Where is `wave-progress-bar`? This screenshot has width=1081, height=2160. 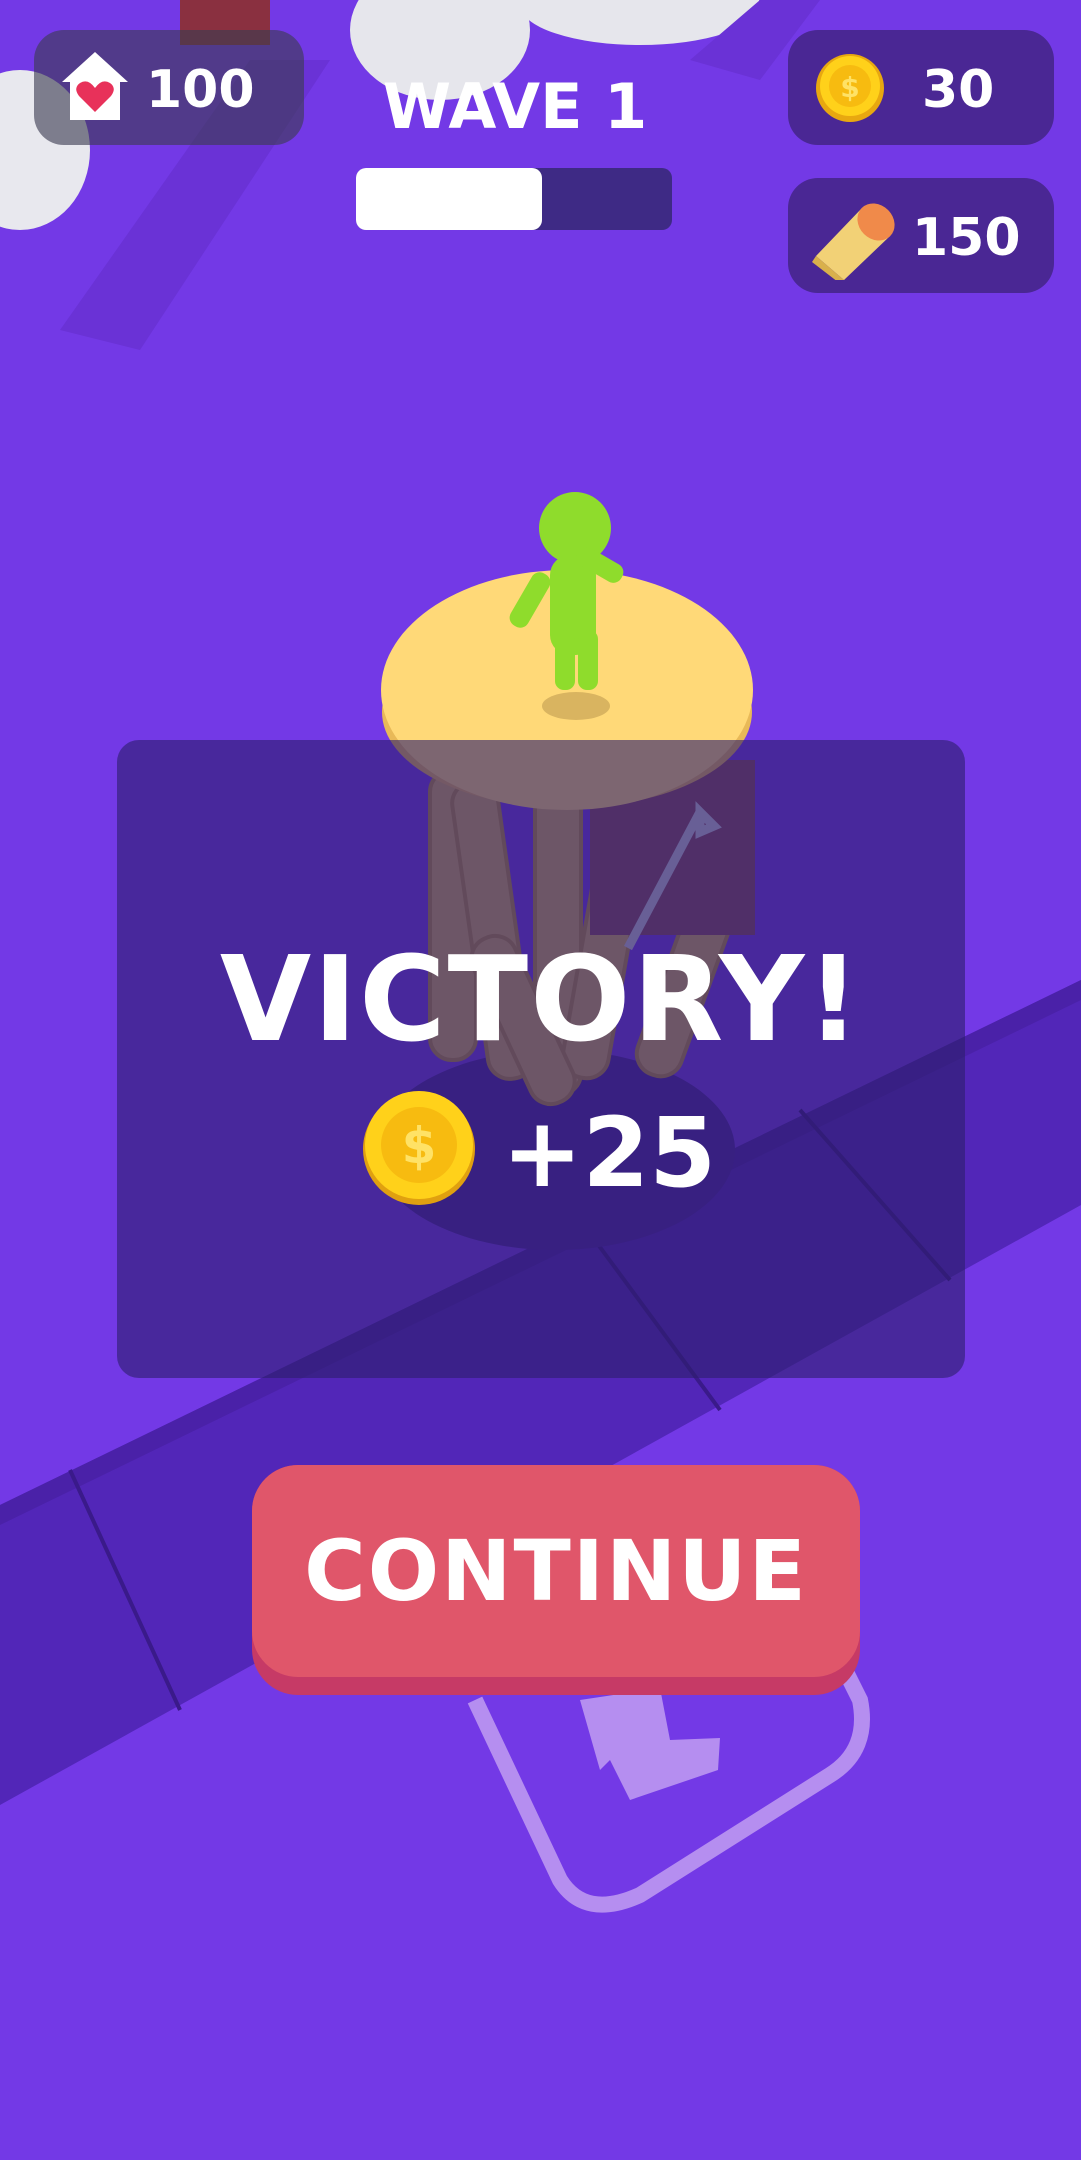 wave-progress-bar is located at coordinates (514, 199).